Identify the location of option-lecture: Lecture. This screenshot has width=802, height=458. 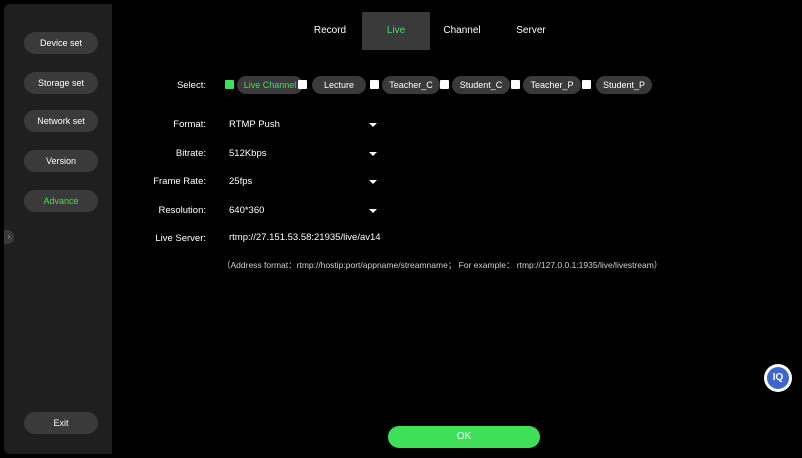
(333, 85).